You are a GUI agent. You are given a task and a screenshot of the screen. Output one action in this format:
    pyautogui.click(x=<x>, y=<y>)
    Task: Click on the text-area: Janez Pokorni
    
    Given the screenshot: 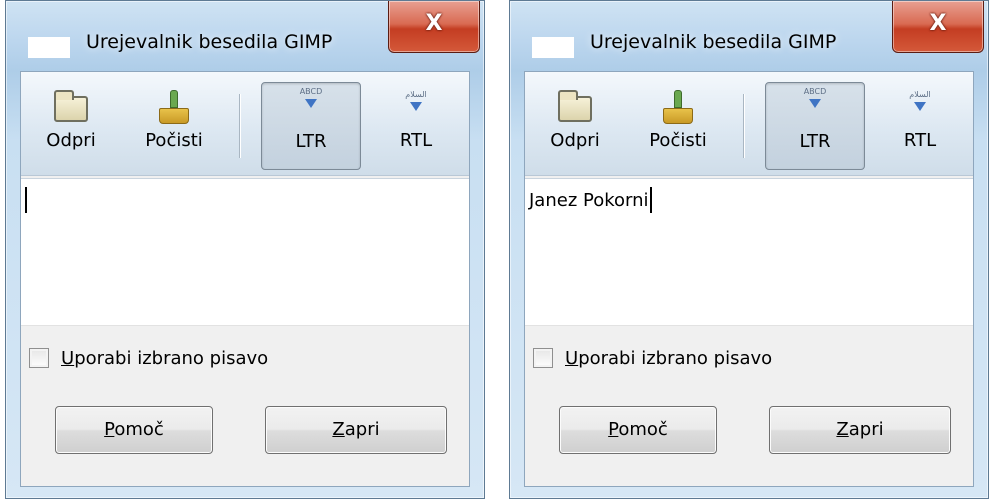 What is the action you would take?
    pyautogui.click(x=749, y=252)
    